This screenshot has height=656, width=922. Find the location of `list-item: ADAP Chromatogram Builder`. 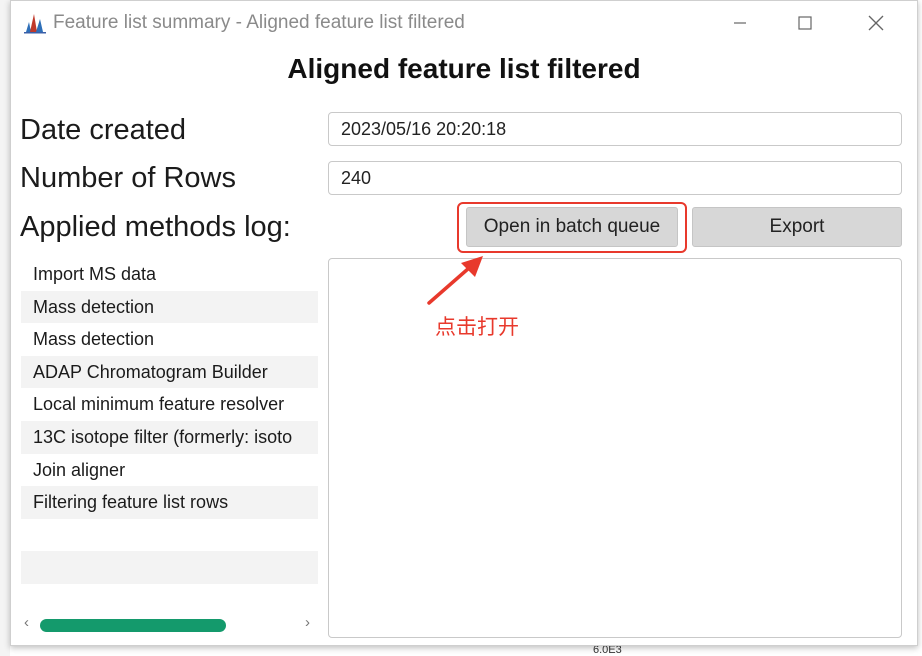

list-item: ADAP Chromatogram Builder is located at coordinates (169, 372).